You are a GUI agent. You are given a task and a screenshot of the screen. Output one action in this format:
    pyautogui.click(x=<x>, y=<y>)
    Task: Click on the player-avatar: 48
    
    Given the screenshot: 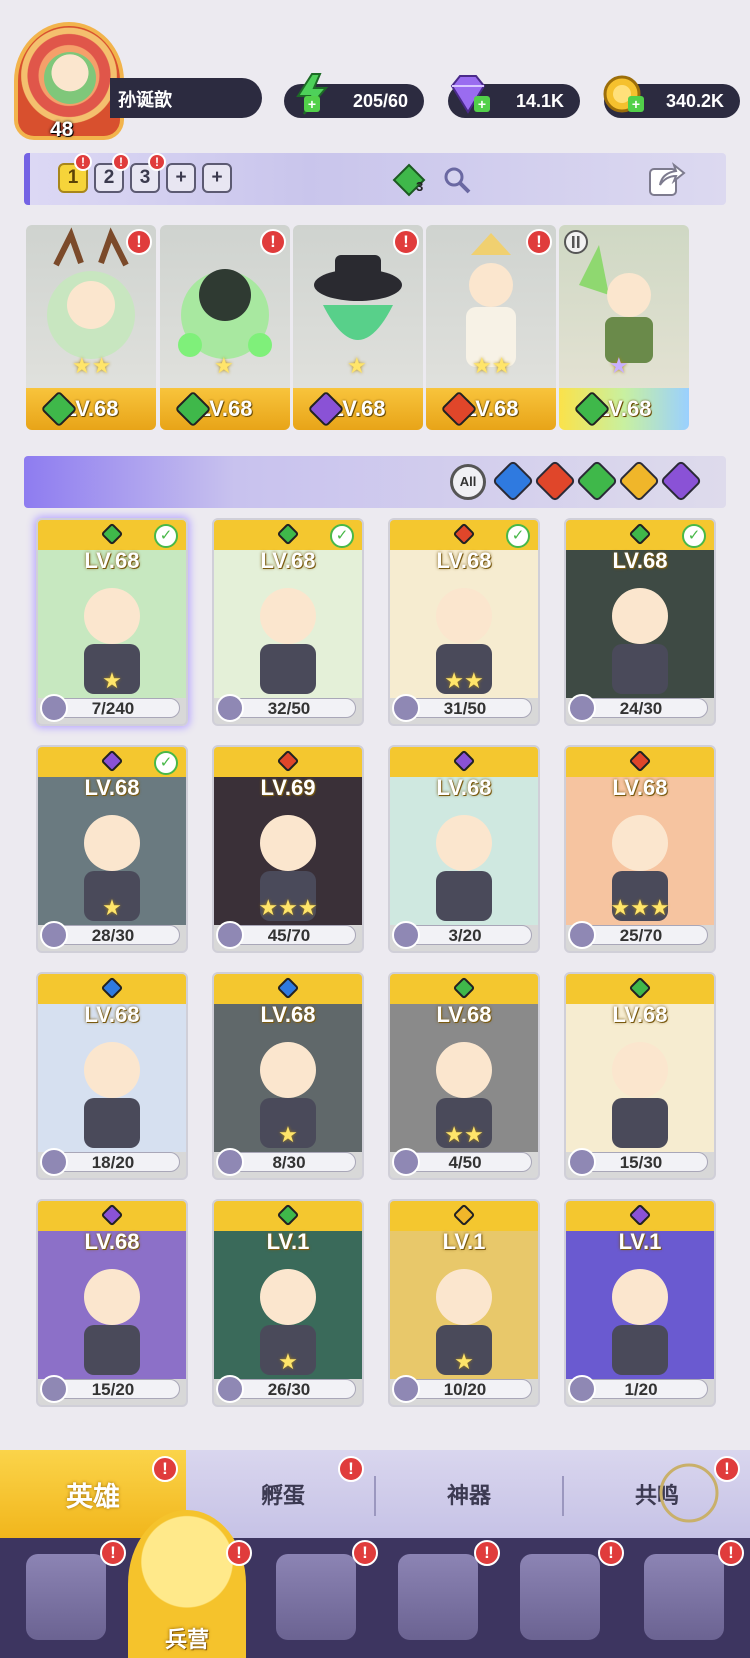 What is the action you would take?
    pyautogui.click(x=69, y=81)
    